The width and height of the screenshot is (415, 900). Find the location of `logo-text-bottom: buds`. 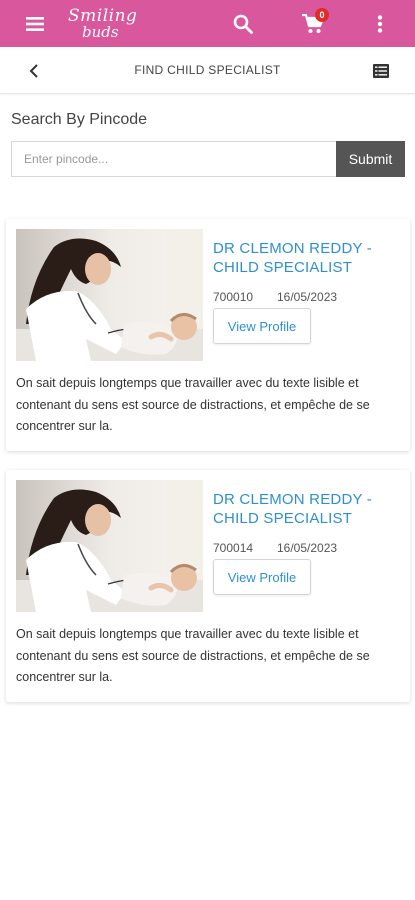

logo-text-bottom: buds is located at coordinates (100, 32).